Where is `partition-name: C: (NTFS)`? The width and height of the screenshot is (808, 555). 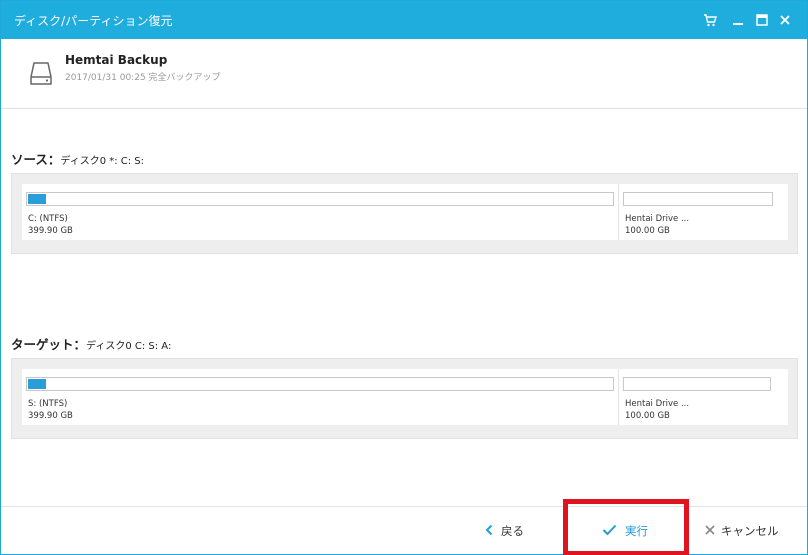
partition-name: C: (NTFS) is located at coordinates (48, 219).